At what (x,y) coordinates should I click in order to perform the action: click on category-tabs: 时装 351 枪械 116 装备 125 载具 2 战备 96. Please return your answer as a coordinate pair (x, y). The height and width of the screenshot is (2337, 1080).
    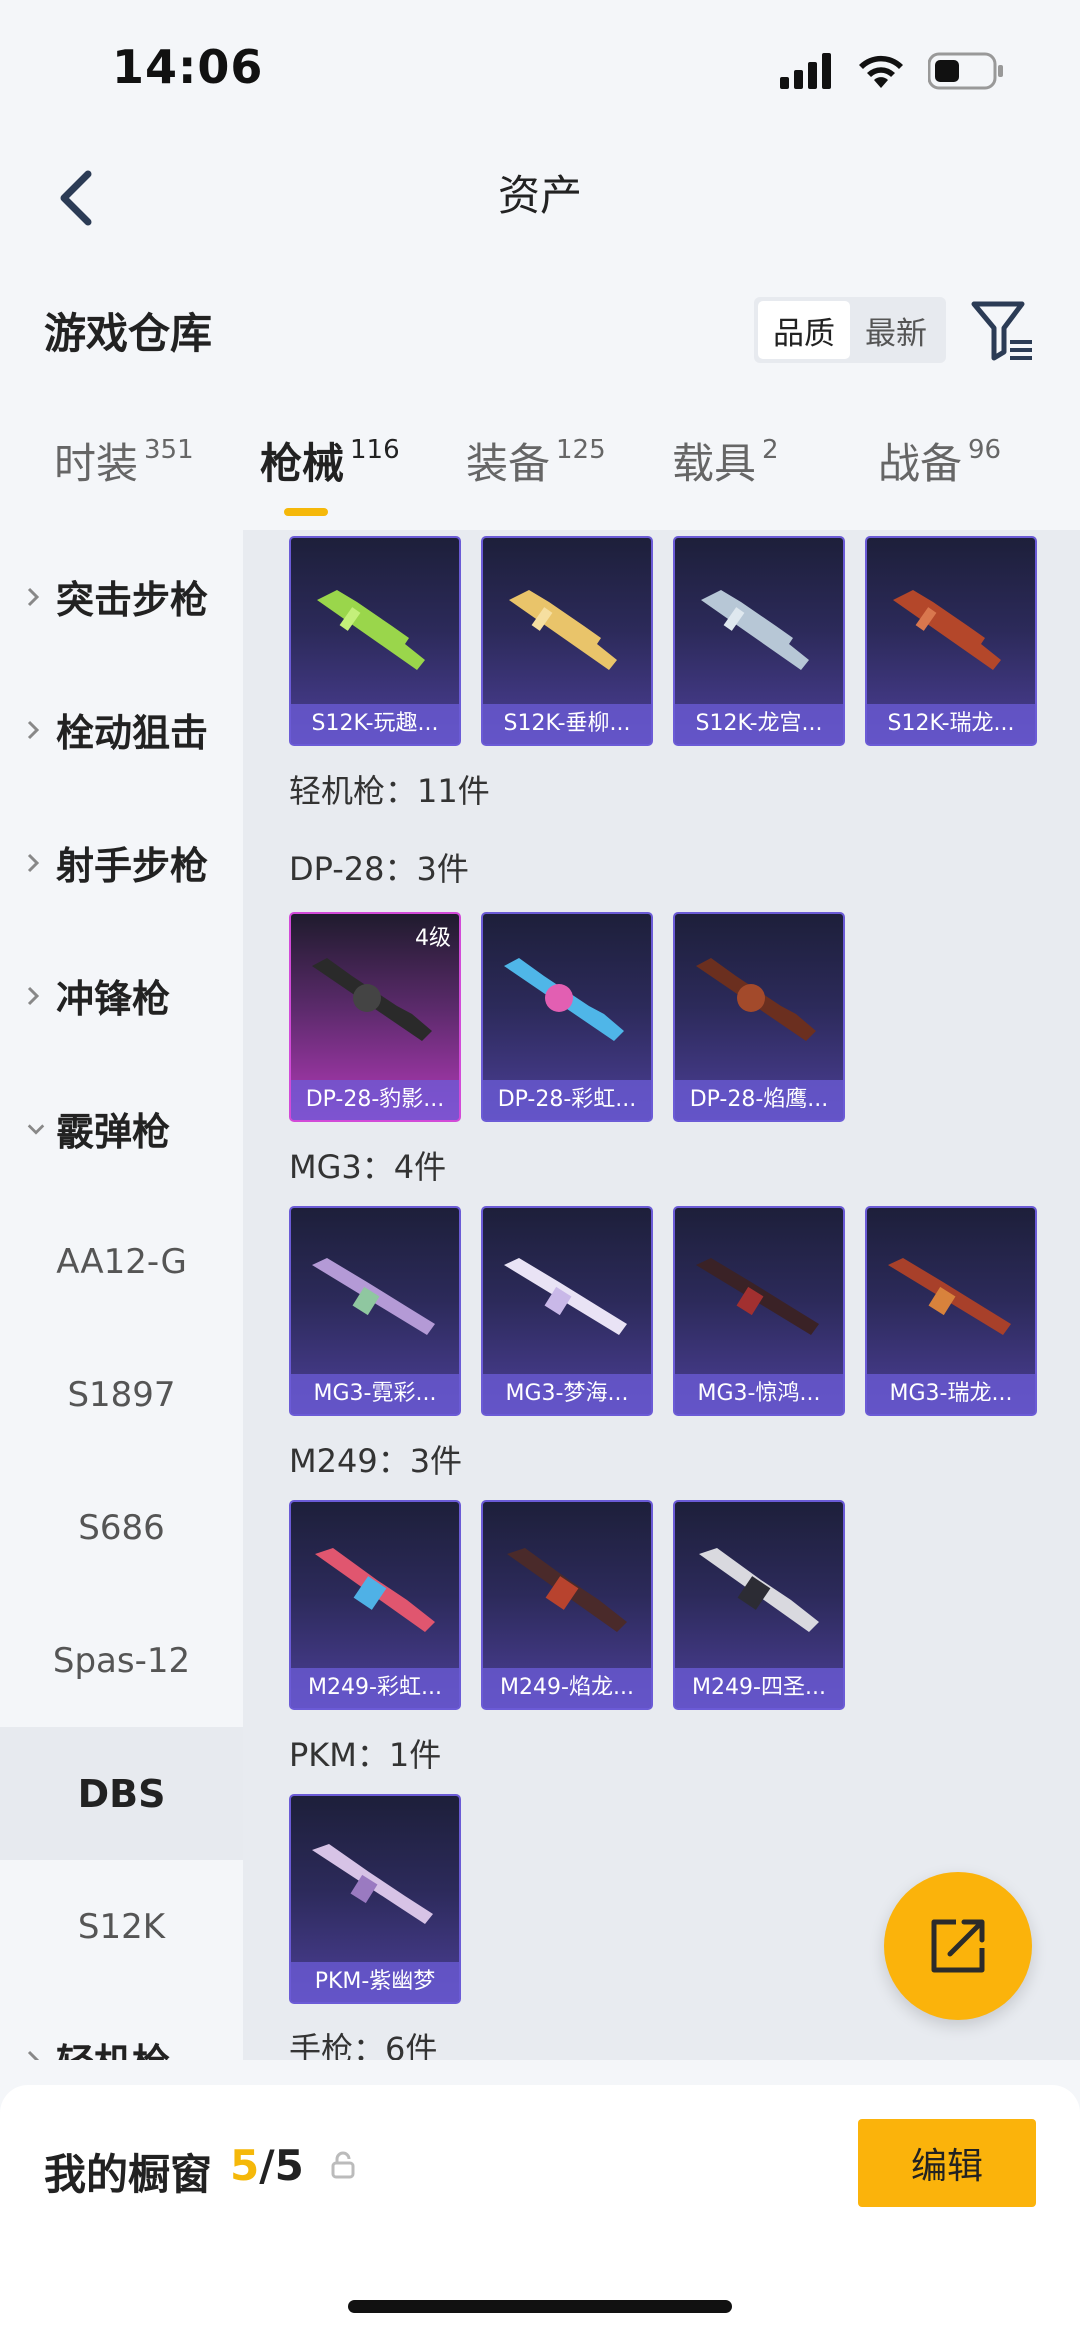
    Looking at the image, I should click on (540, 480).